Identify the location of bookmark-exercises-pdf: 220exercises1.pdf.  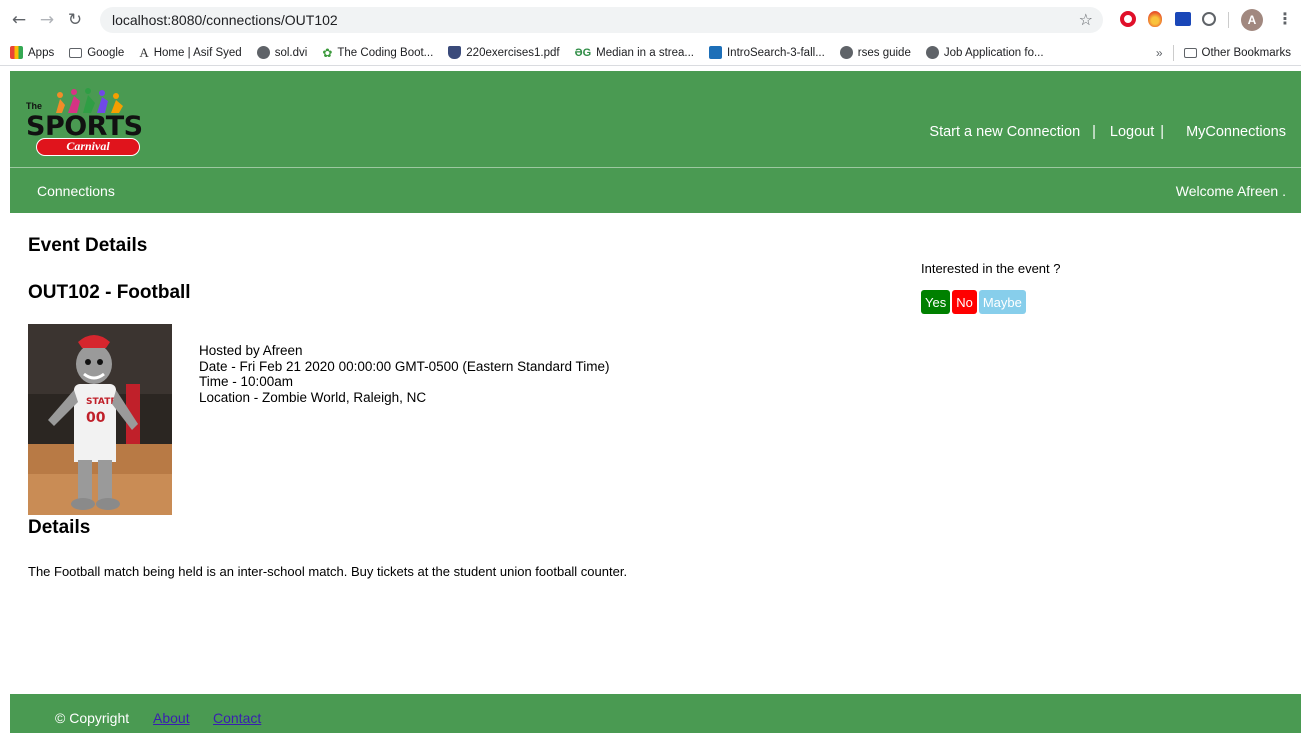
(504, 52).